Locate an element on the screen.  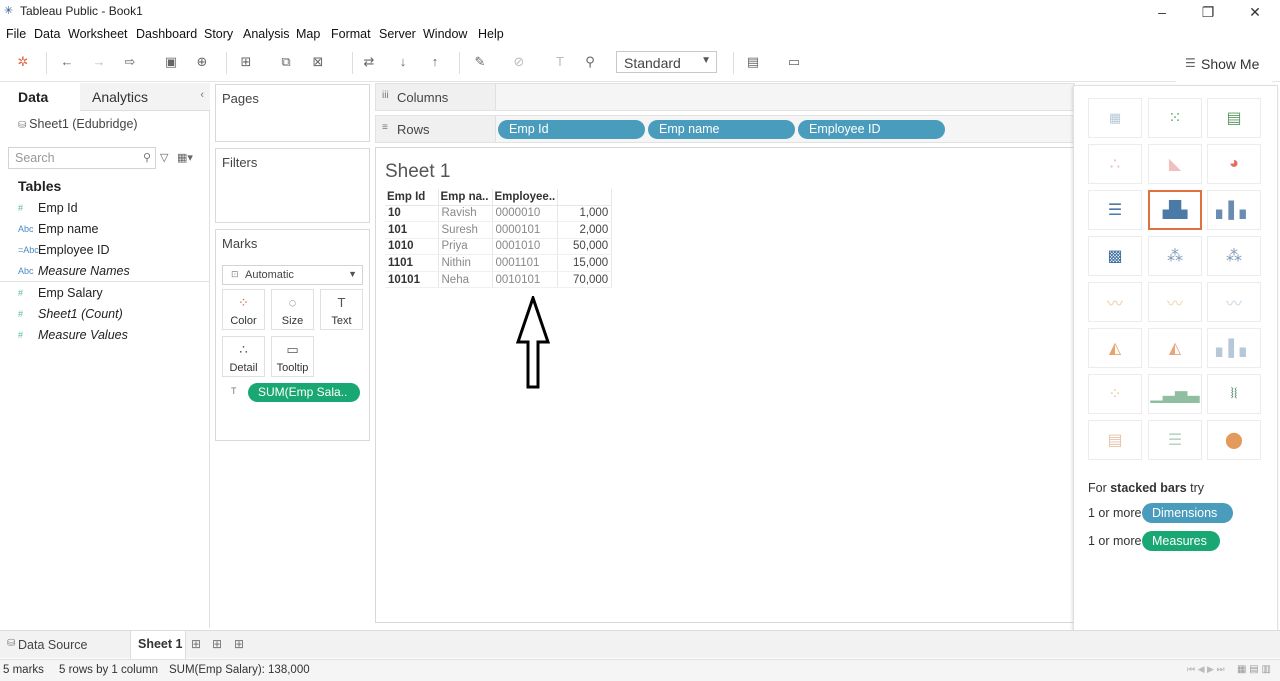
columns-shelf: iii Columns is located at coordinates (725, 97).